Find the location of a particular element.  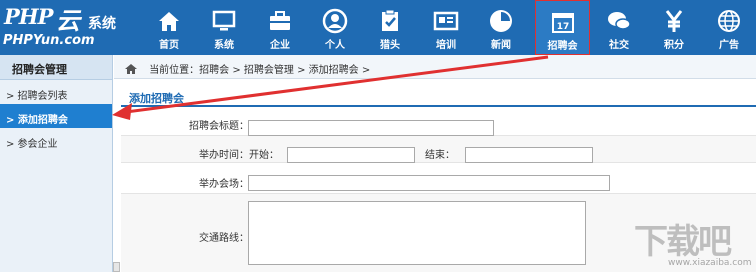

breadcrumb-home-icon is located at coordinates (131, 69).